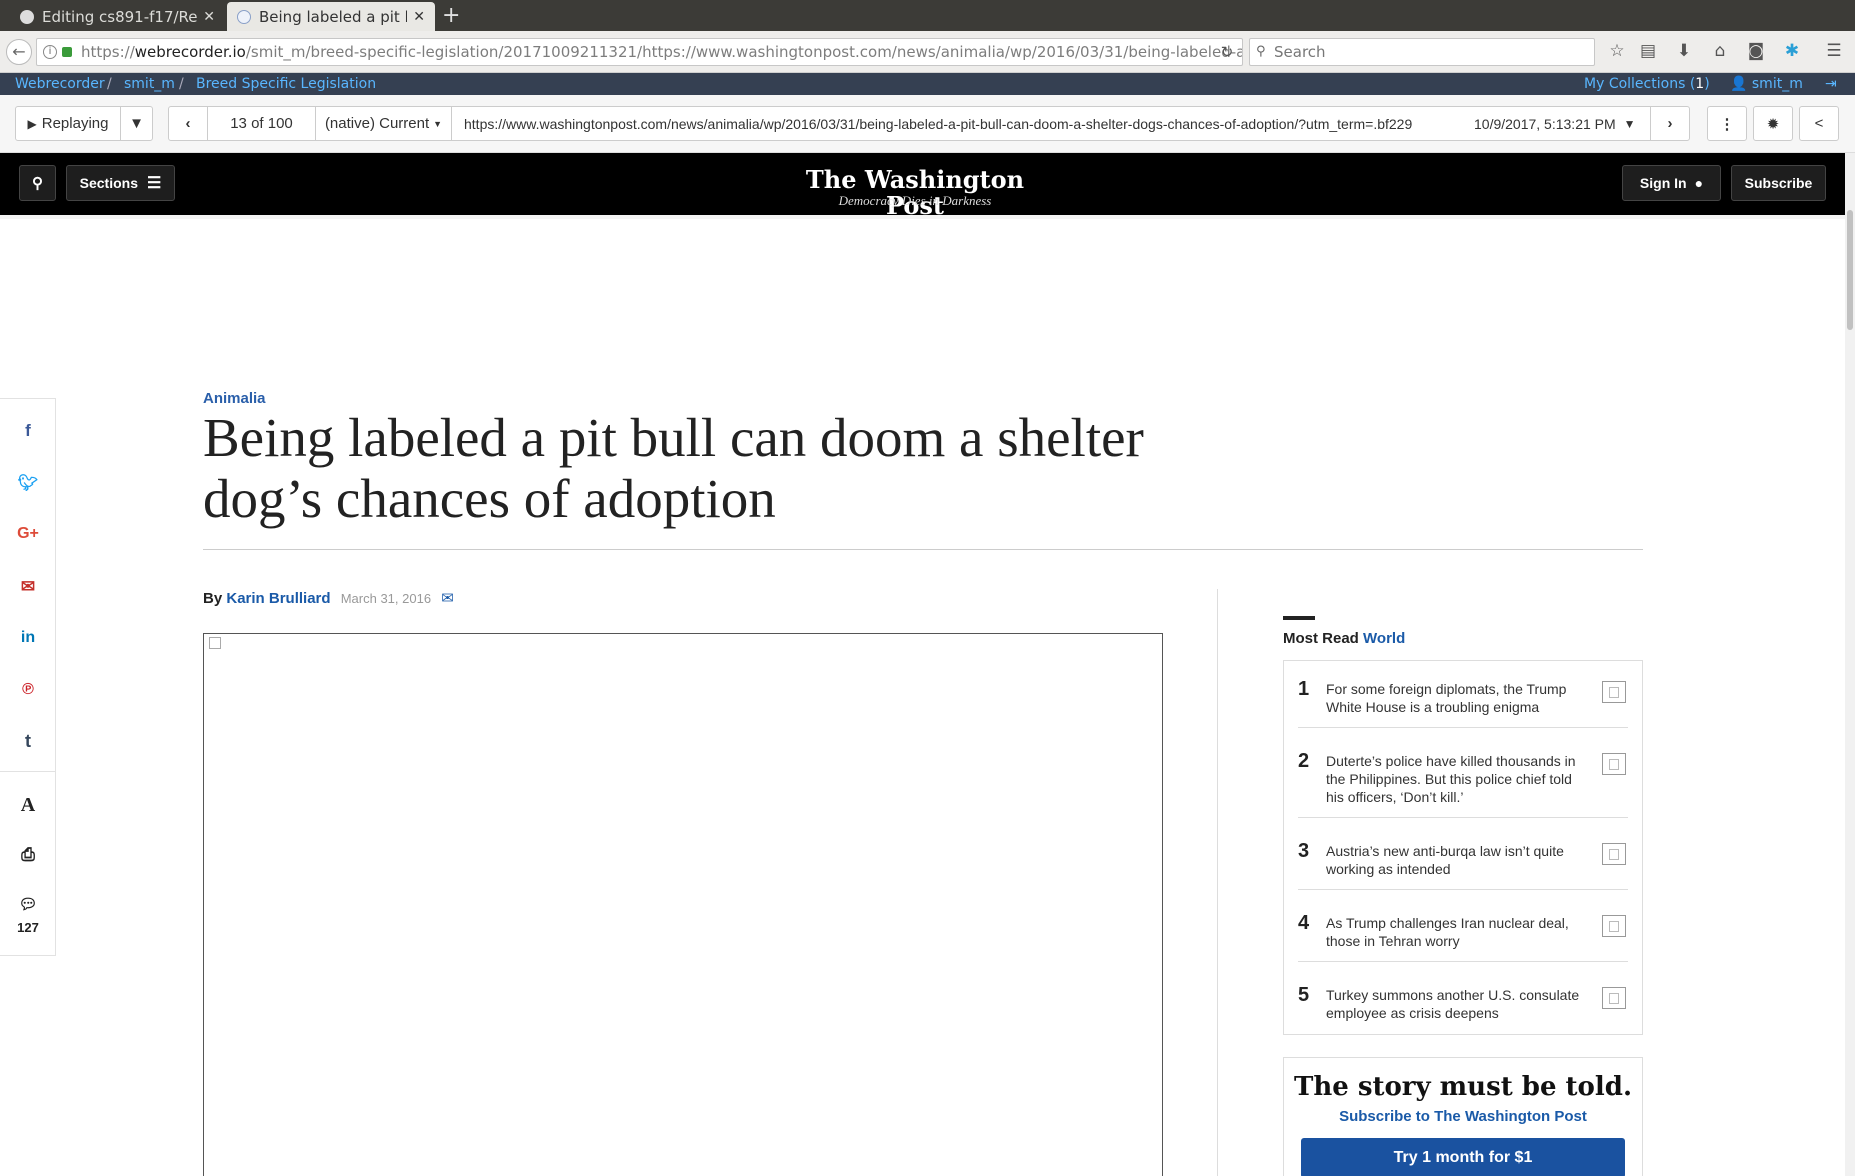  What do you see at coordinates (234, 398) in the screenshot?
I see `article-kicker: Animalia` at bounding box center [234, 398].